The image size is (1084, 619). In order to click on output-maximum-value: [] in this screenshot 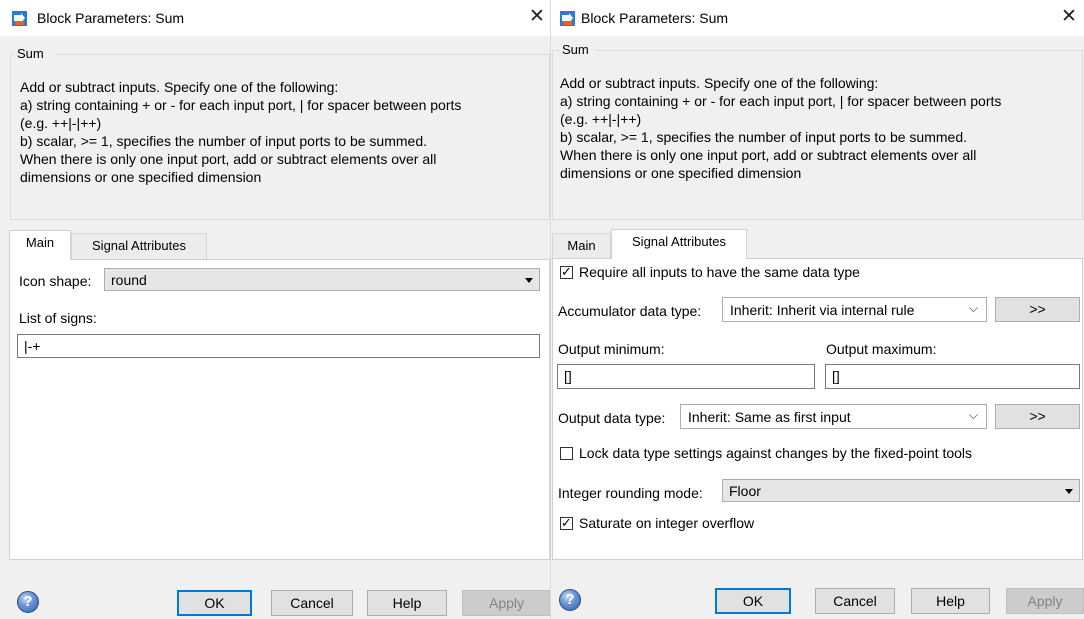, I will do `click(836, 376)`.